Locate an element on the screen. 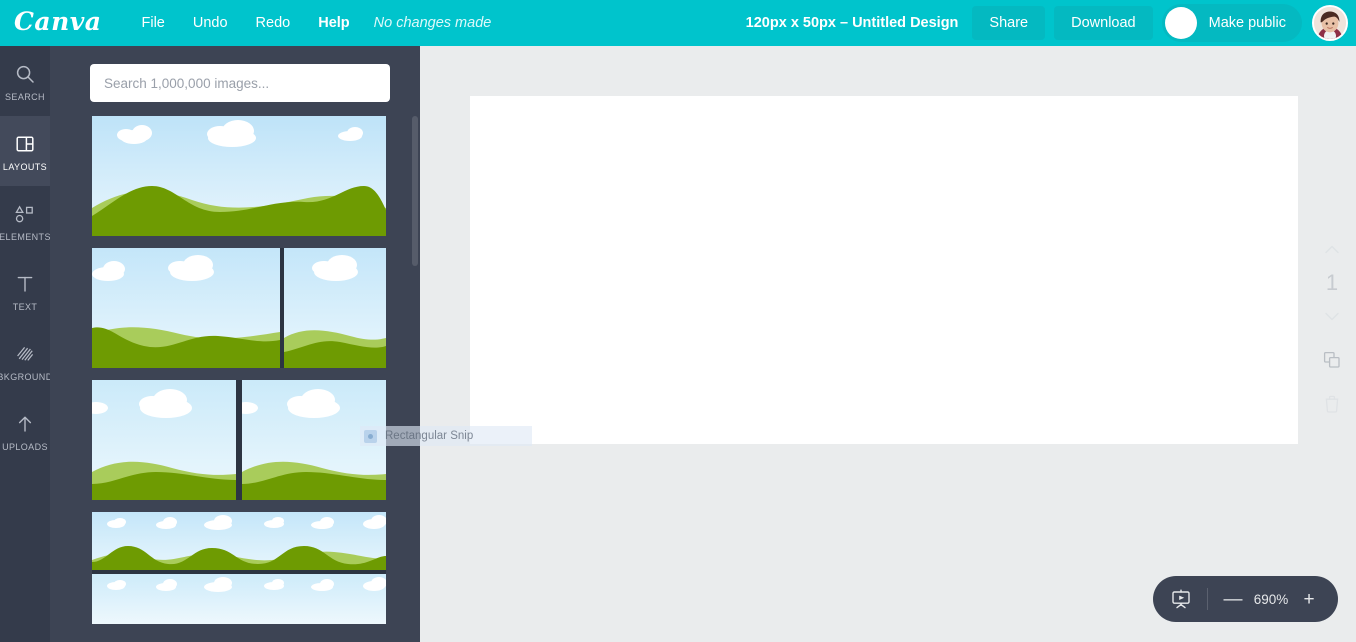  zoom-level-value: 690% is located at coordinates (1271, 599).